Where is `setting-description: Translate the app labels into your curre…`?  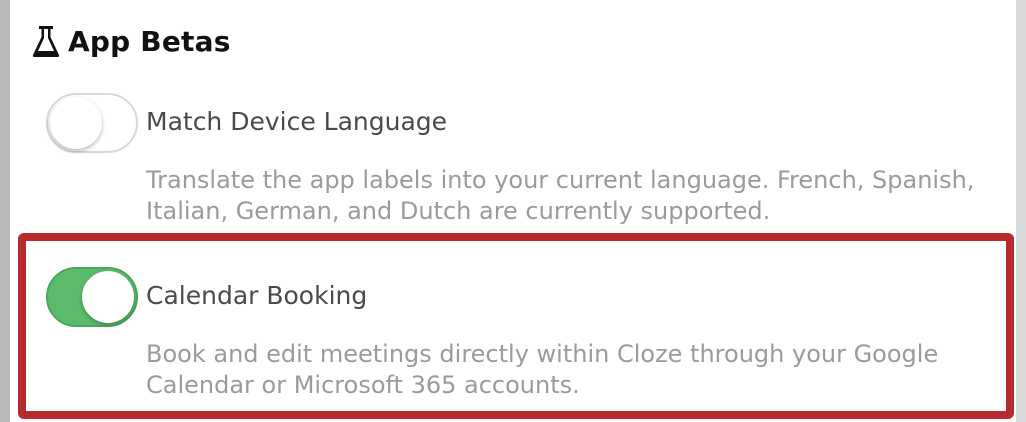 setting-description: Translate the app labels into your curre… is located at coordinates (560, 195).